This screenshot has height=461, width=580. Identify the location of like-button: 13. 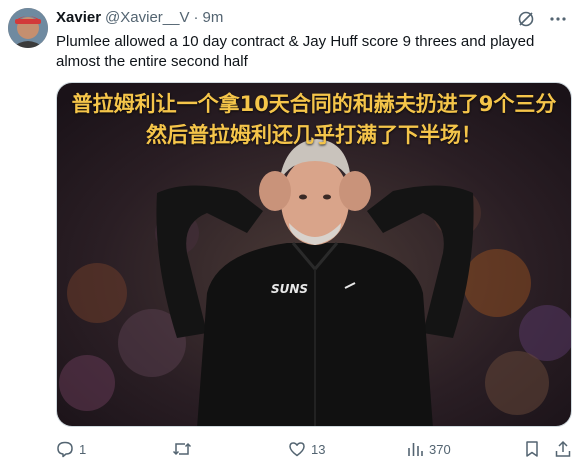
(306, 449).